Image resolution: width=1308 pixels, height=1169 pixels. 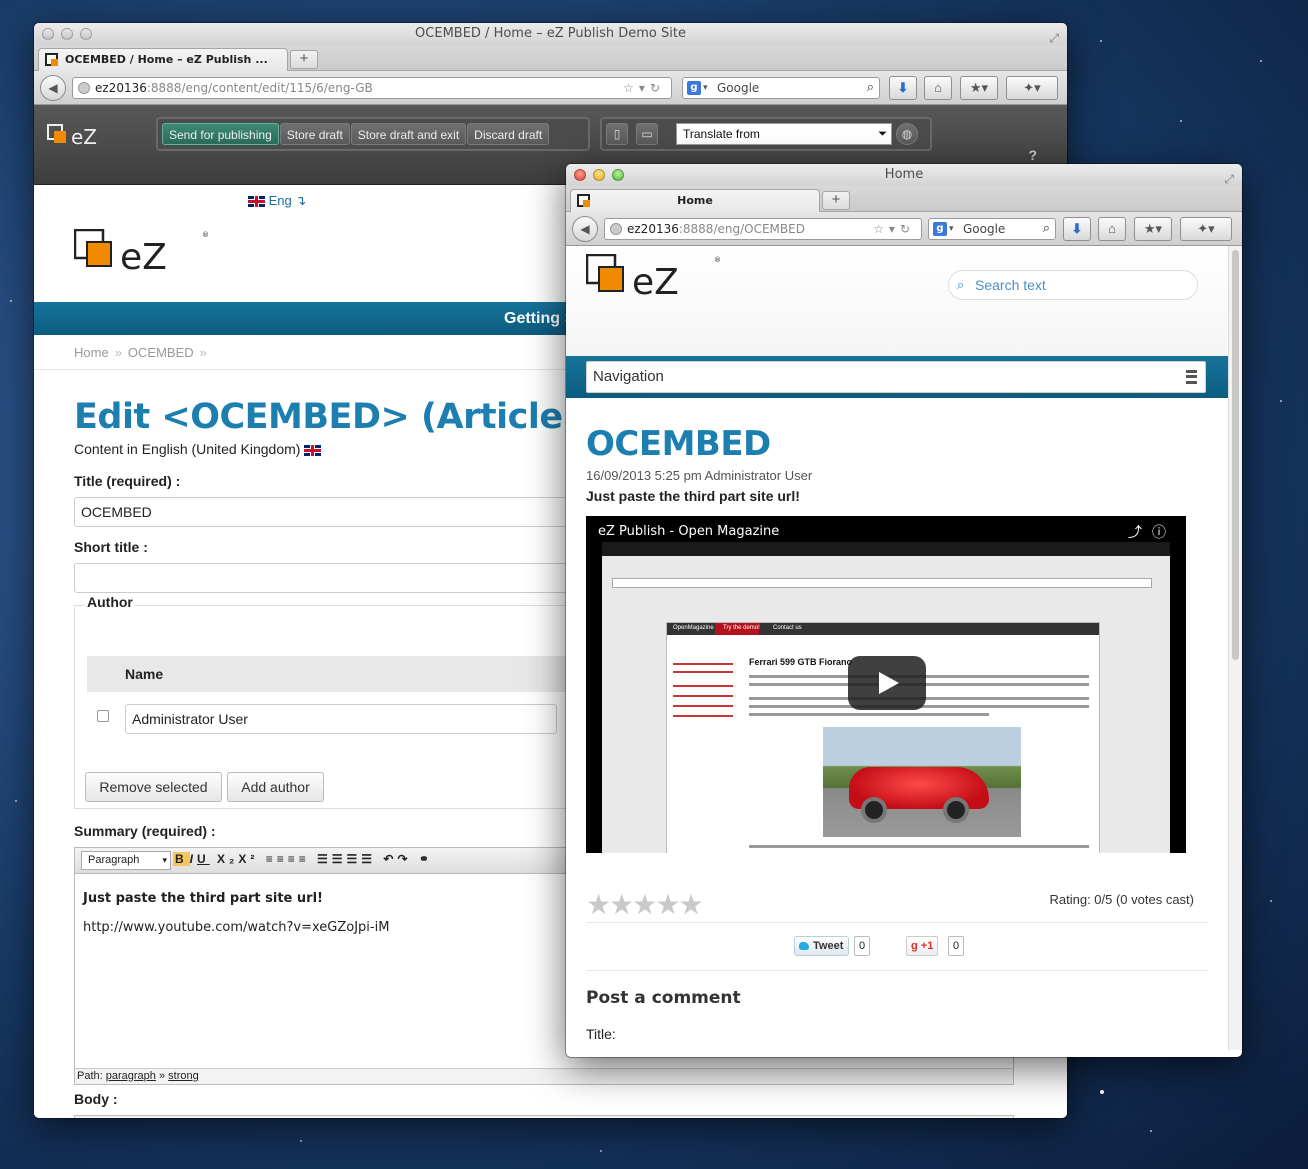 What do you see at coordinates (1235, 455) in the screenshot?
I see `scrollbar-thumb` at bounding box center [1235, 455].